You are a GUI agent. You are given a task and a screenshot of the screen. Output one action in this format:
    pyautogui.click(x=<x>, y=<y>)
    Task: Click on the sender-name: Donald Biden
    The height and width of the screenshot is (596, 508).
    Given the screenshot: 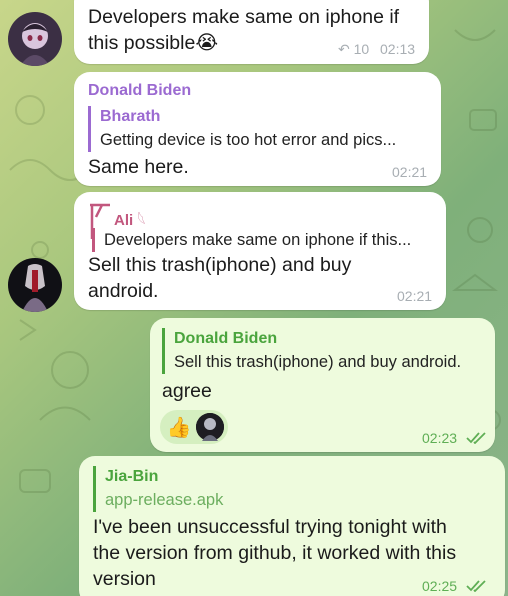 What is the action you would take?
    pyautogui.click(x=139, y=91)
    